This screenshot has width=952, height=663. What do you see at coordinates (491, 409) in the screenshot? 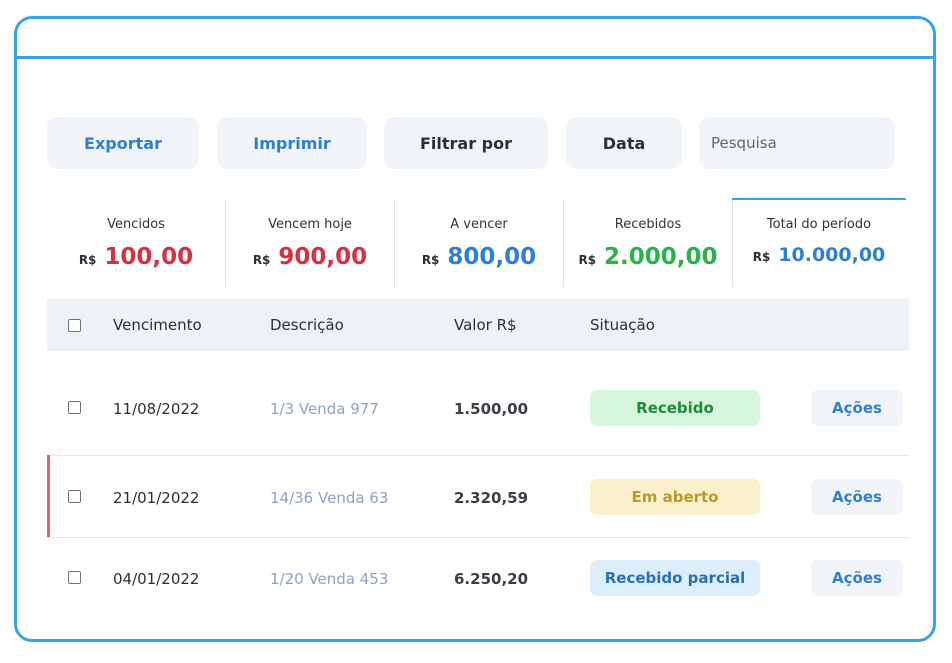
I see `amount: 1.500,00` at bounding box center [491, 409].